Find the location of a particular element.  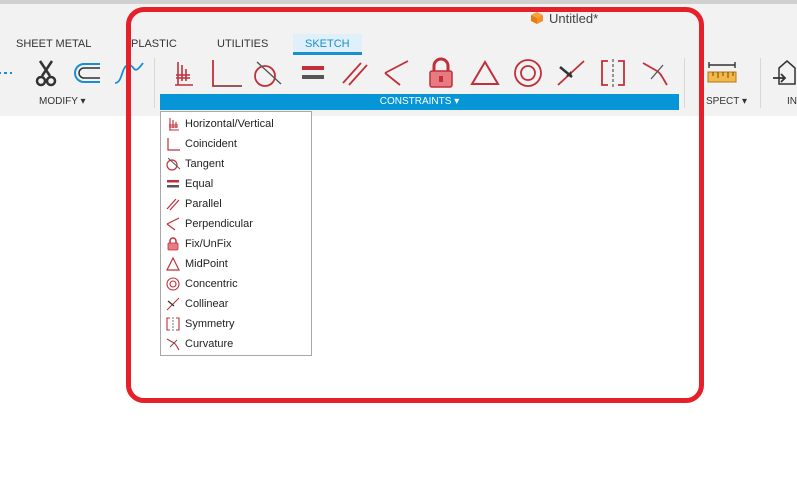

constraints-dropdown: CONSTRAINTS ▾ is located at coordinates (419, 102).